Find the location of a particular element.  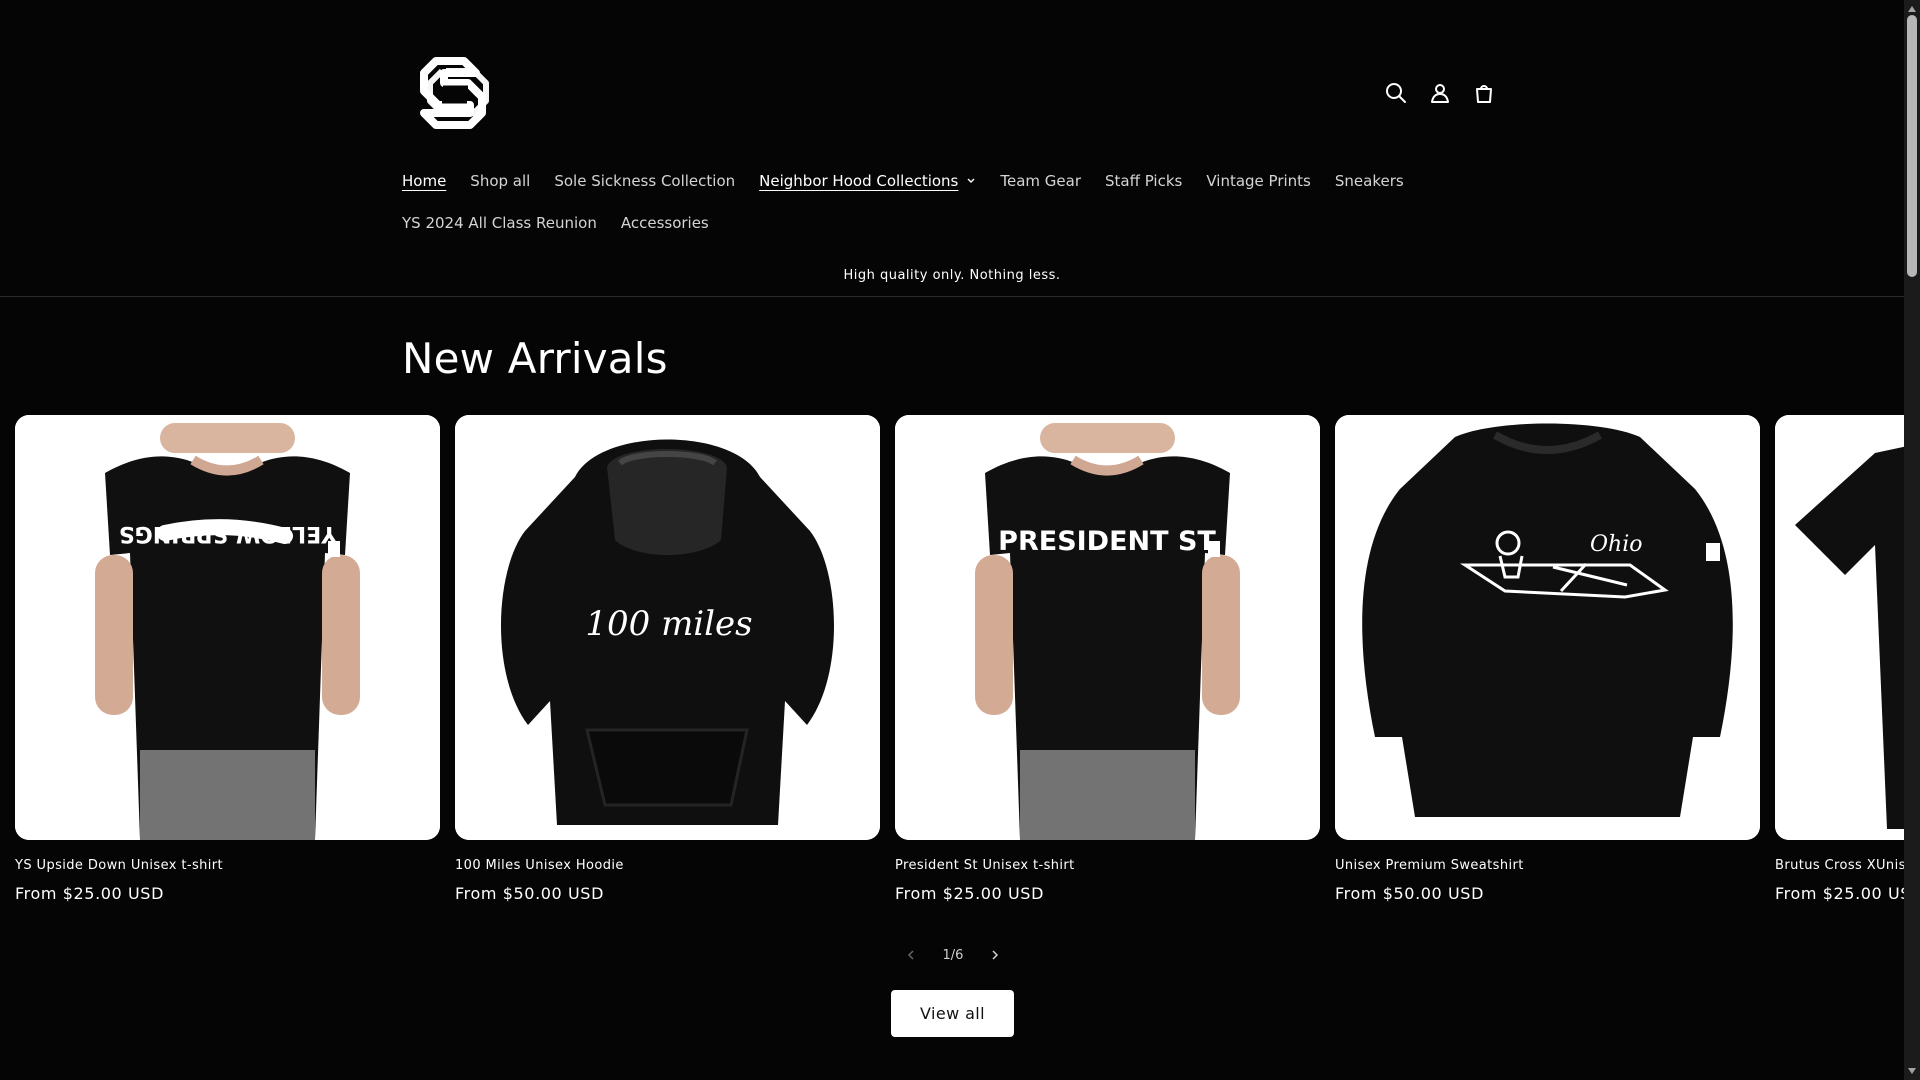

product-image is located at coordinates (1847, 627).